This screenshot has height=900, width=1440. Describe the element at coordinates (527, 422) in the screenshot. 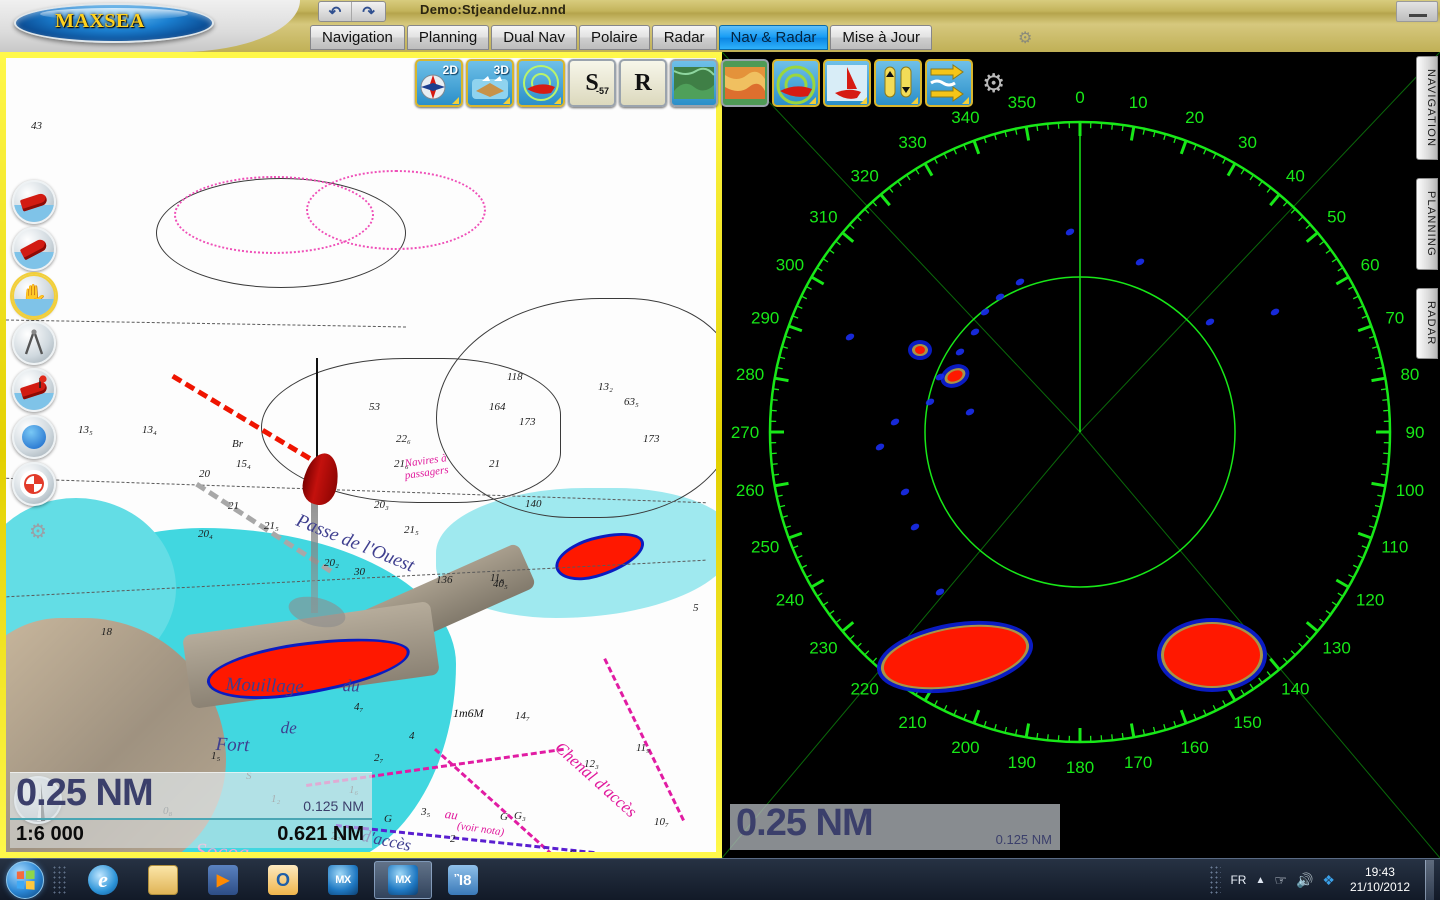

I see `depth-sounding: 173` at that location.